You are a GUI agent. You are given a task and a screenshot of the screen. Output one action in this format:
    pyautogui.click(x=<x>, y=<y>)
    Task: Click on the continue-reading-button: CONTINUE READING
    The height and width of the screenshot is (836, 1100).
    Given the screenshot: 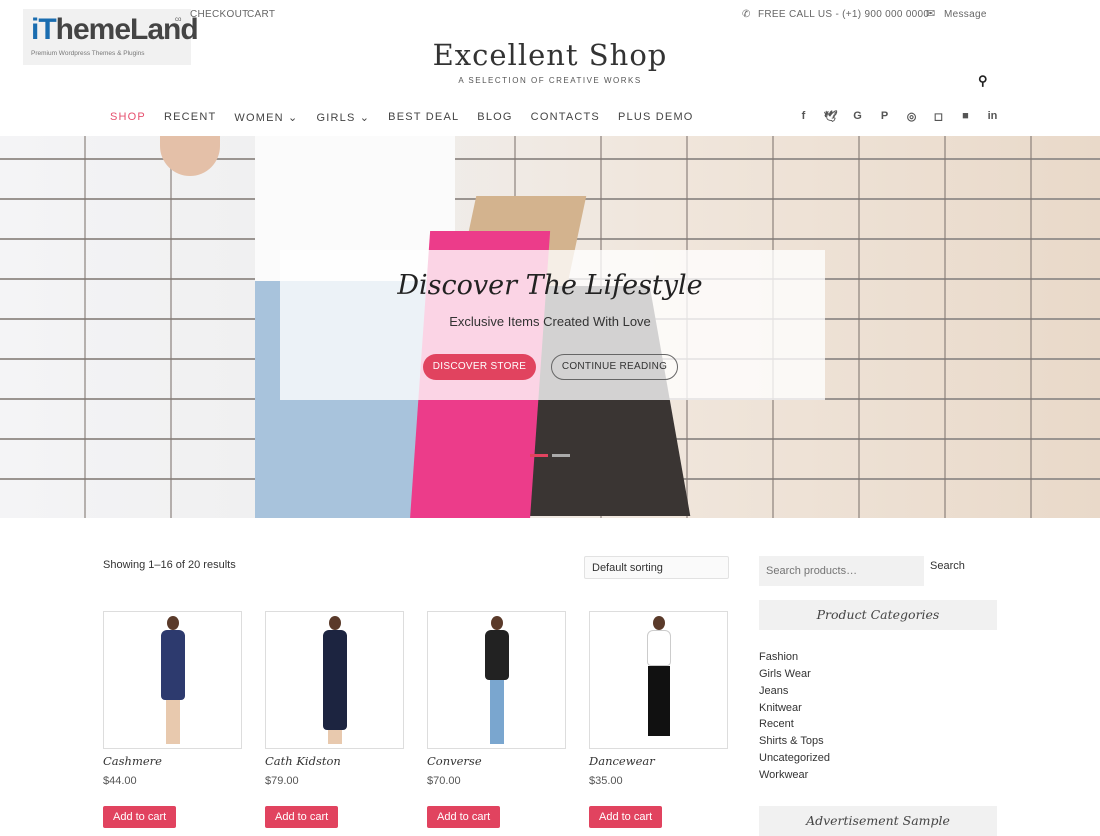 What is the action you would take?
    pyautogui.click(x=614, y=367)
    